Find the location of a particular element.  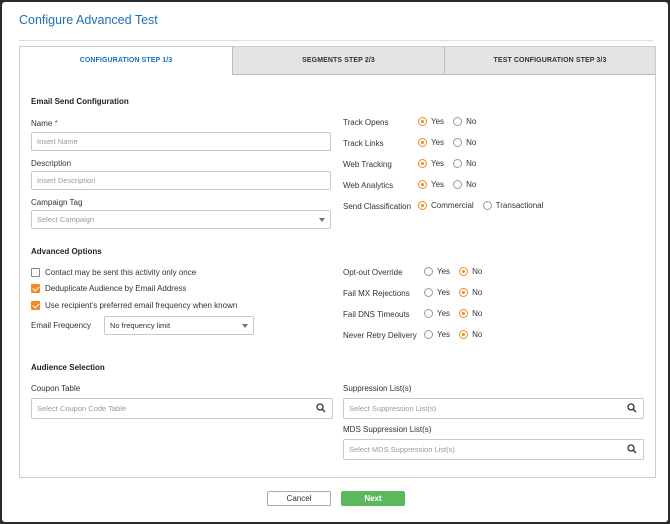

web-analytics-yes: Yes is located at coordinates (431, 184).